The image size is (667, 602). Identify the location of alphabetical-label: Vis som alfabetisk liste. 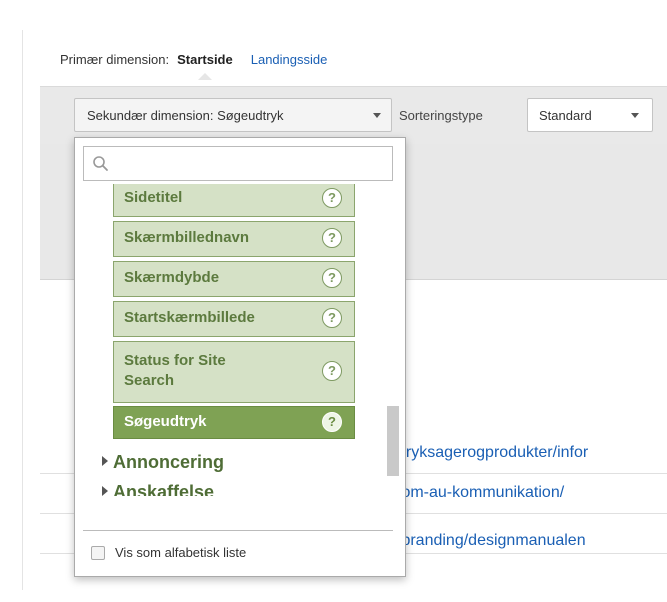
(181, 552).